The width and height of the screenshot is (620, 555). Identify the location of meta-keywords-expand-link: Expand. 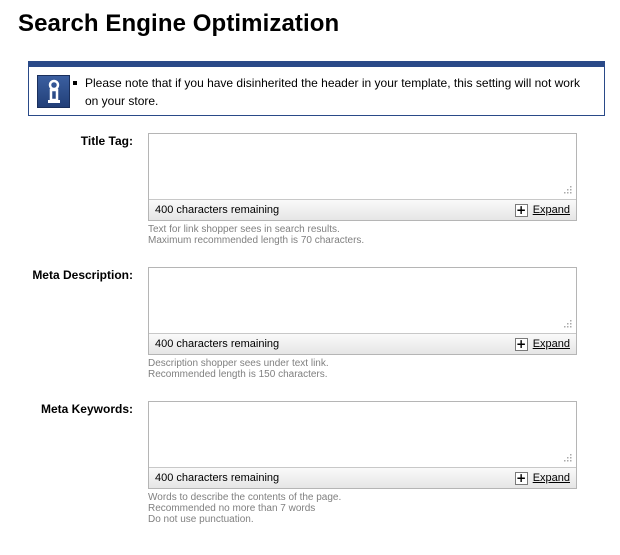
(551, 478).